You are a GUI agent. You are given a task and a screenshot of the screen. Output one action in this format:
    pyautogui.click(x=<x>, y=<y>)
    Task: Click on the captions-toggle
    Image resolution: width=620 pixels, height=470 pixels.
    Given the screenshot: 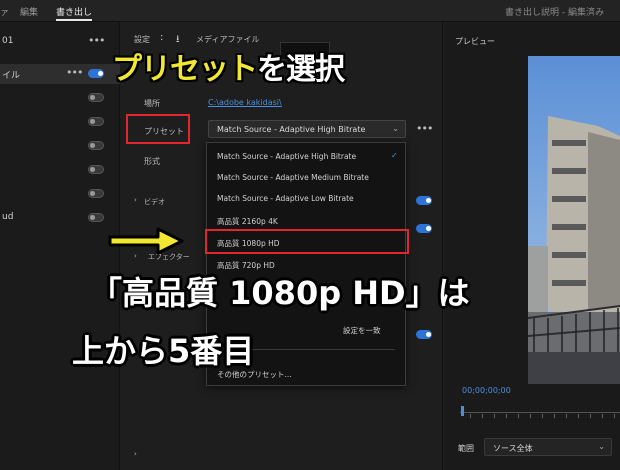 What is the action you would take?
    pyautogui.click(x=424, y=334)
    